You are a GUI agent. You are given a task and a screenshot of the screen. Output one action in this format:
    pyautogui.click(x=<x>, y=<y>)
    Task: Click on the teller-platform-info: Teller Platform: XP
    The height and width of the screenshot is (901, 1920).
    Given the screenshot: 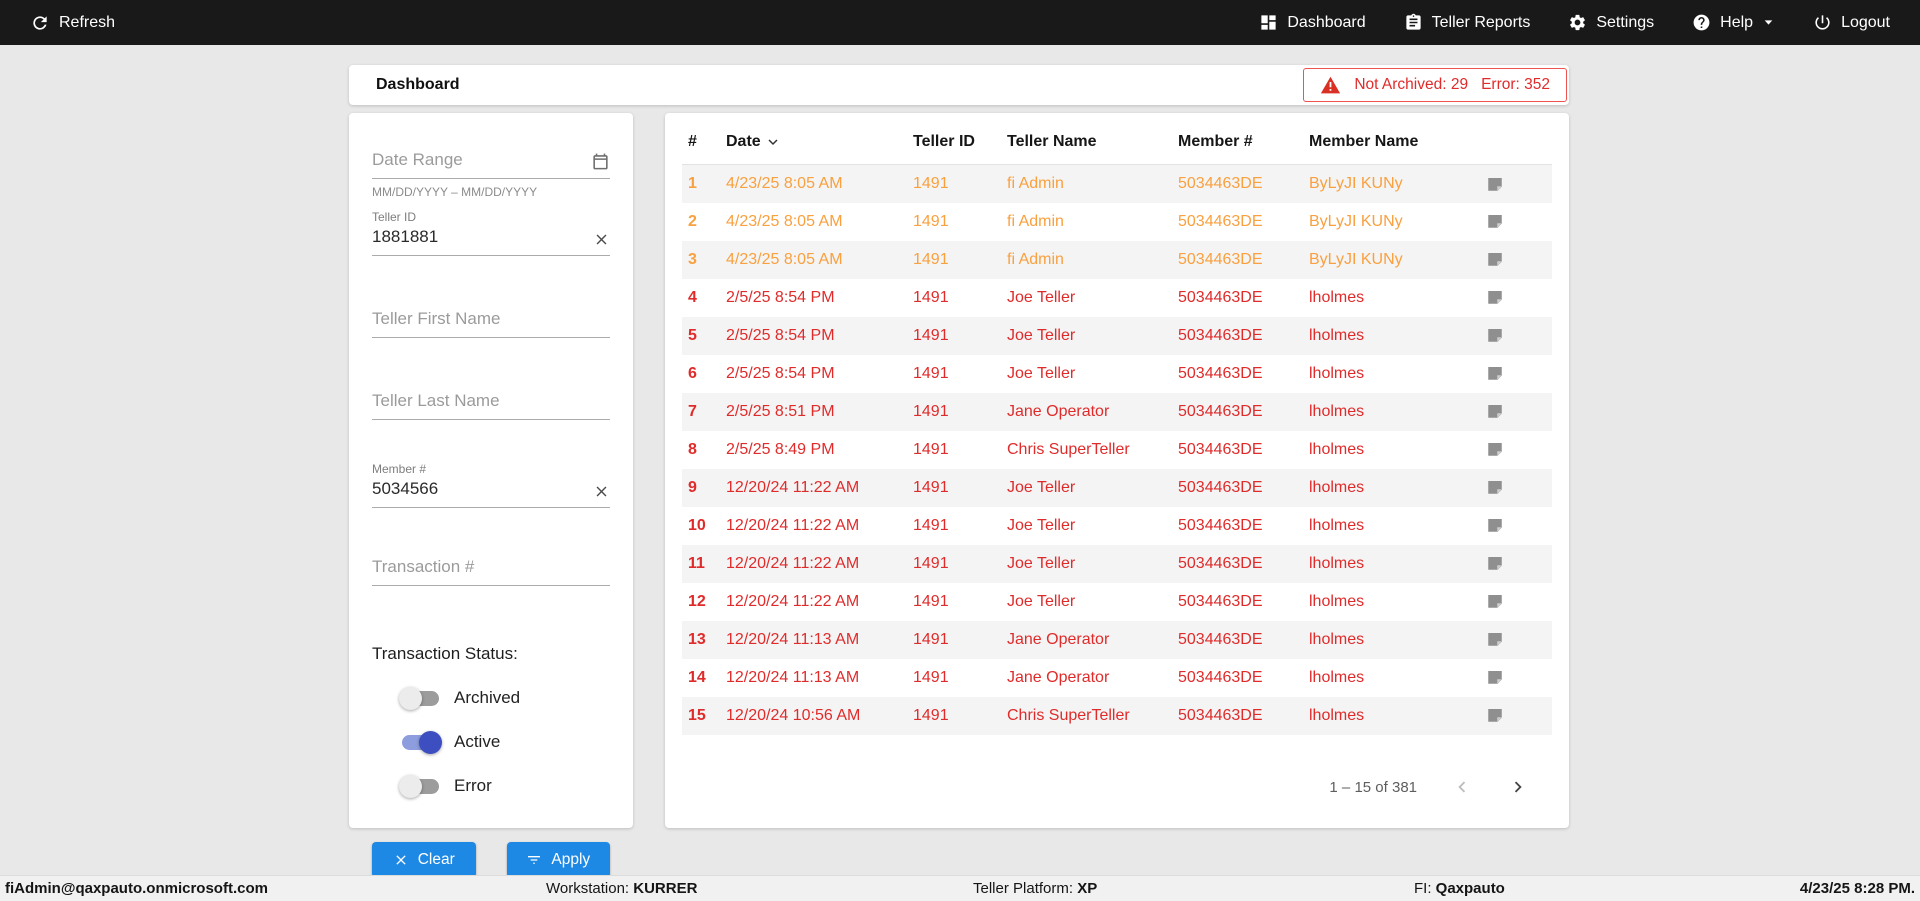 What is the action you would take?
    pyautogui.click(x=1035, y=888)
    